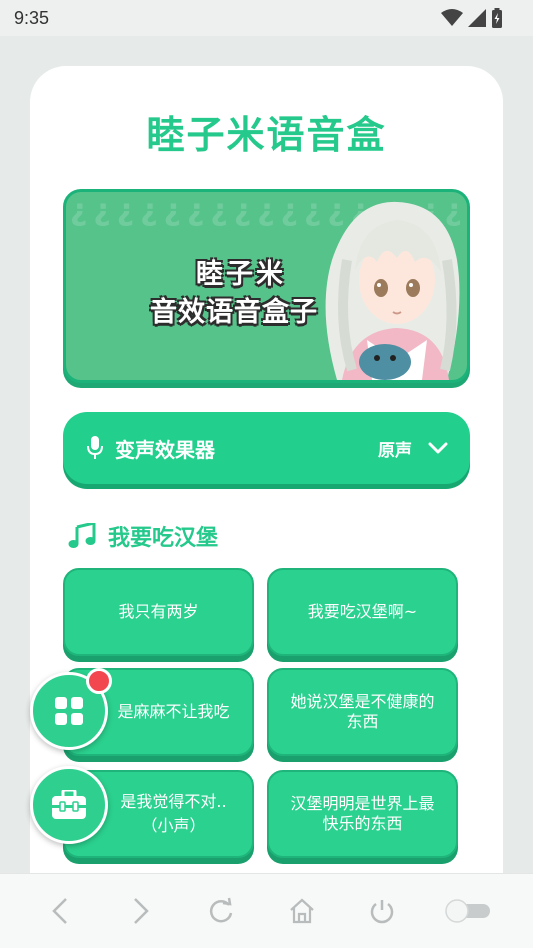 This screenshot has width=533, height=948. What do you see at coordinates (497, 18) in the screenshot?
I see `battery-icon` at bounding box center [497, 18].